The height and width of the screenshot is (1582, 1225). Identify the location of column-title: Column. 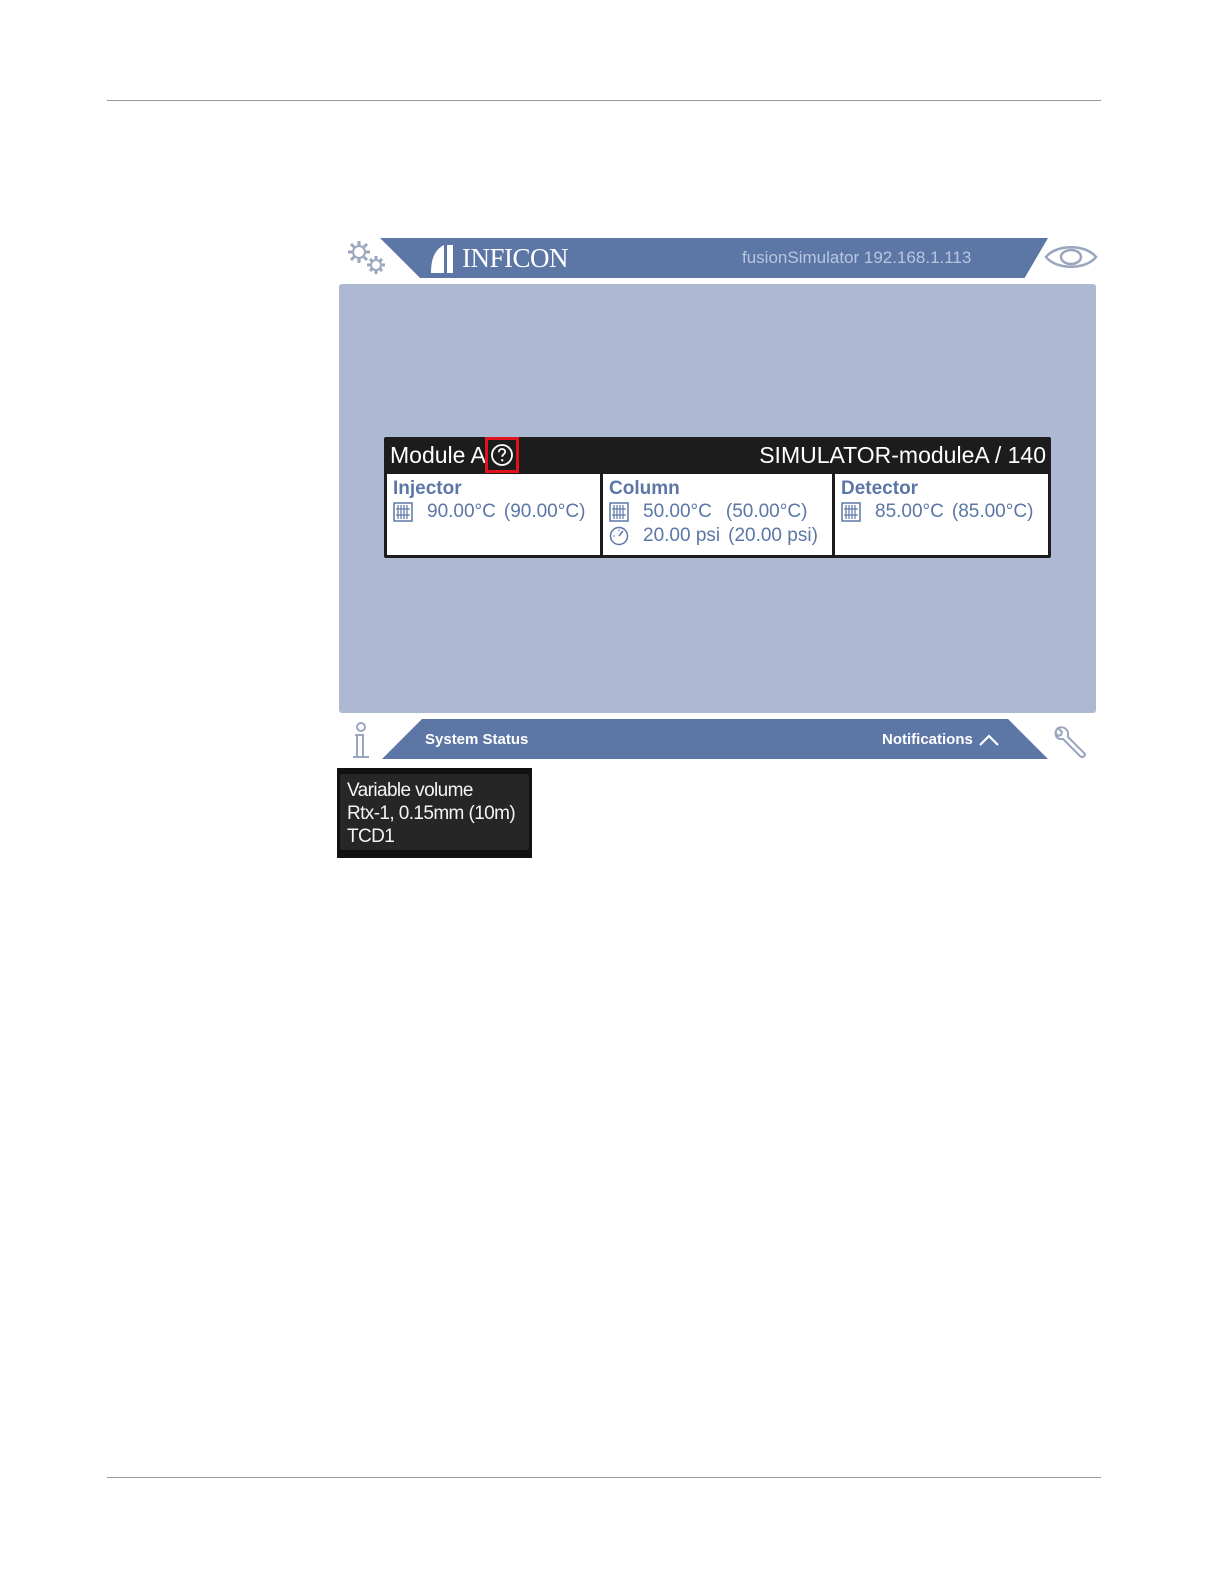
(644, 488).